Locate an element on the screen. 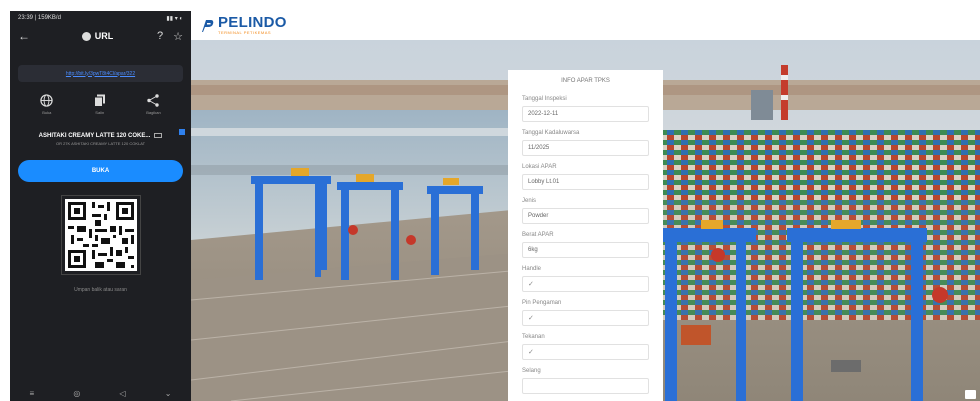 The height and width of the screenshot is (401, 980). inspection-date-input: 2022-12-11 is located at coordinates (585, 114).